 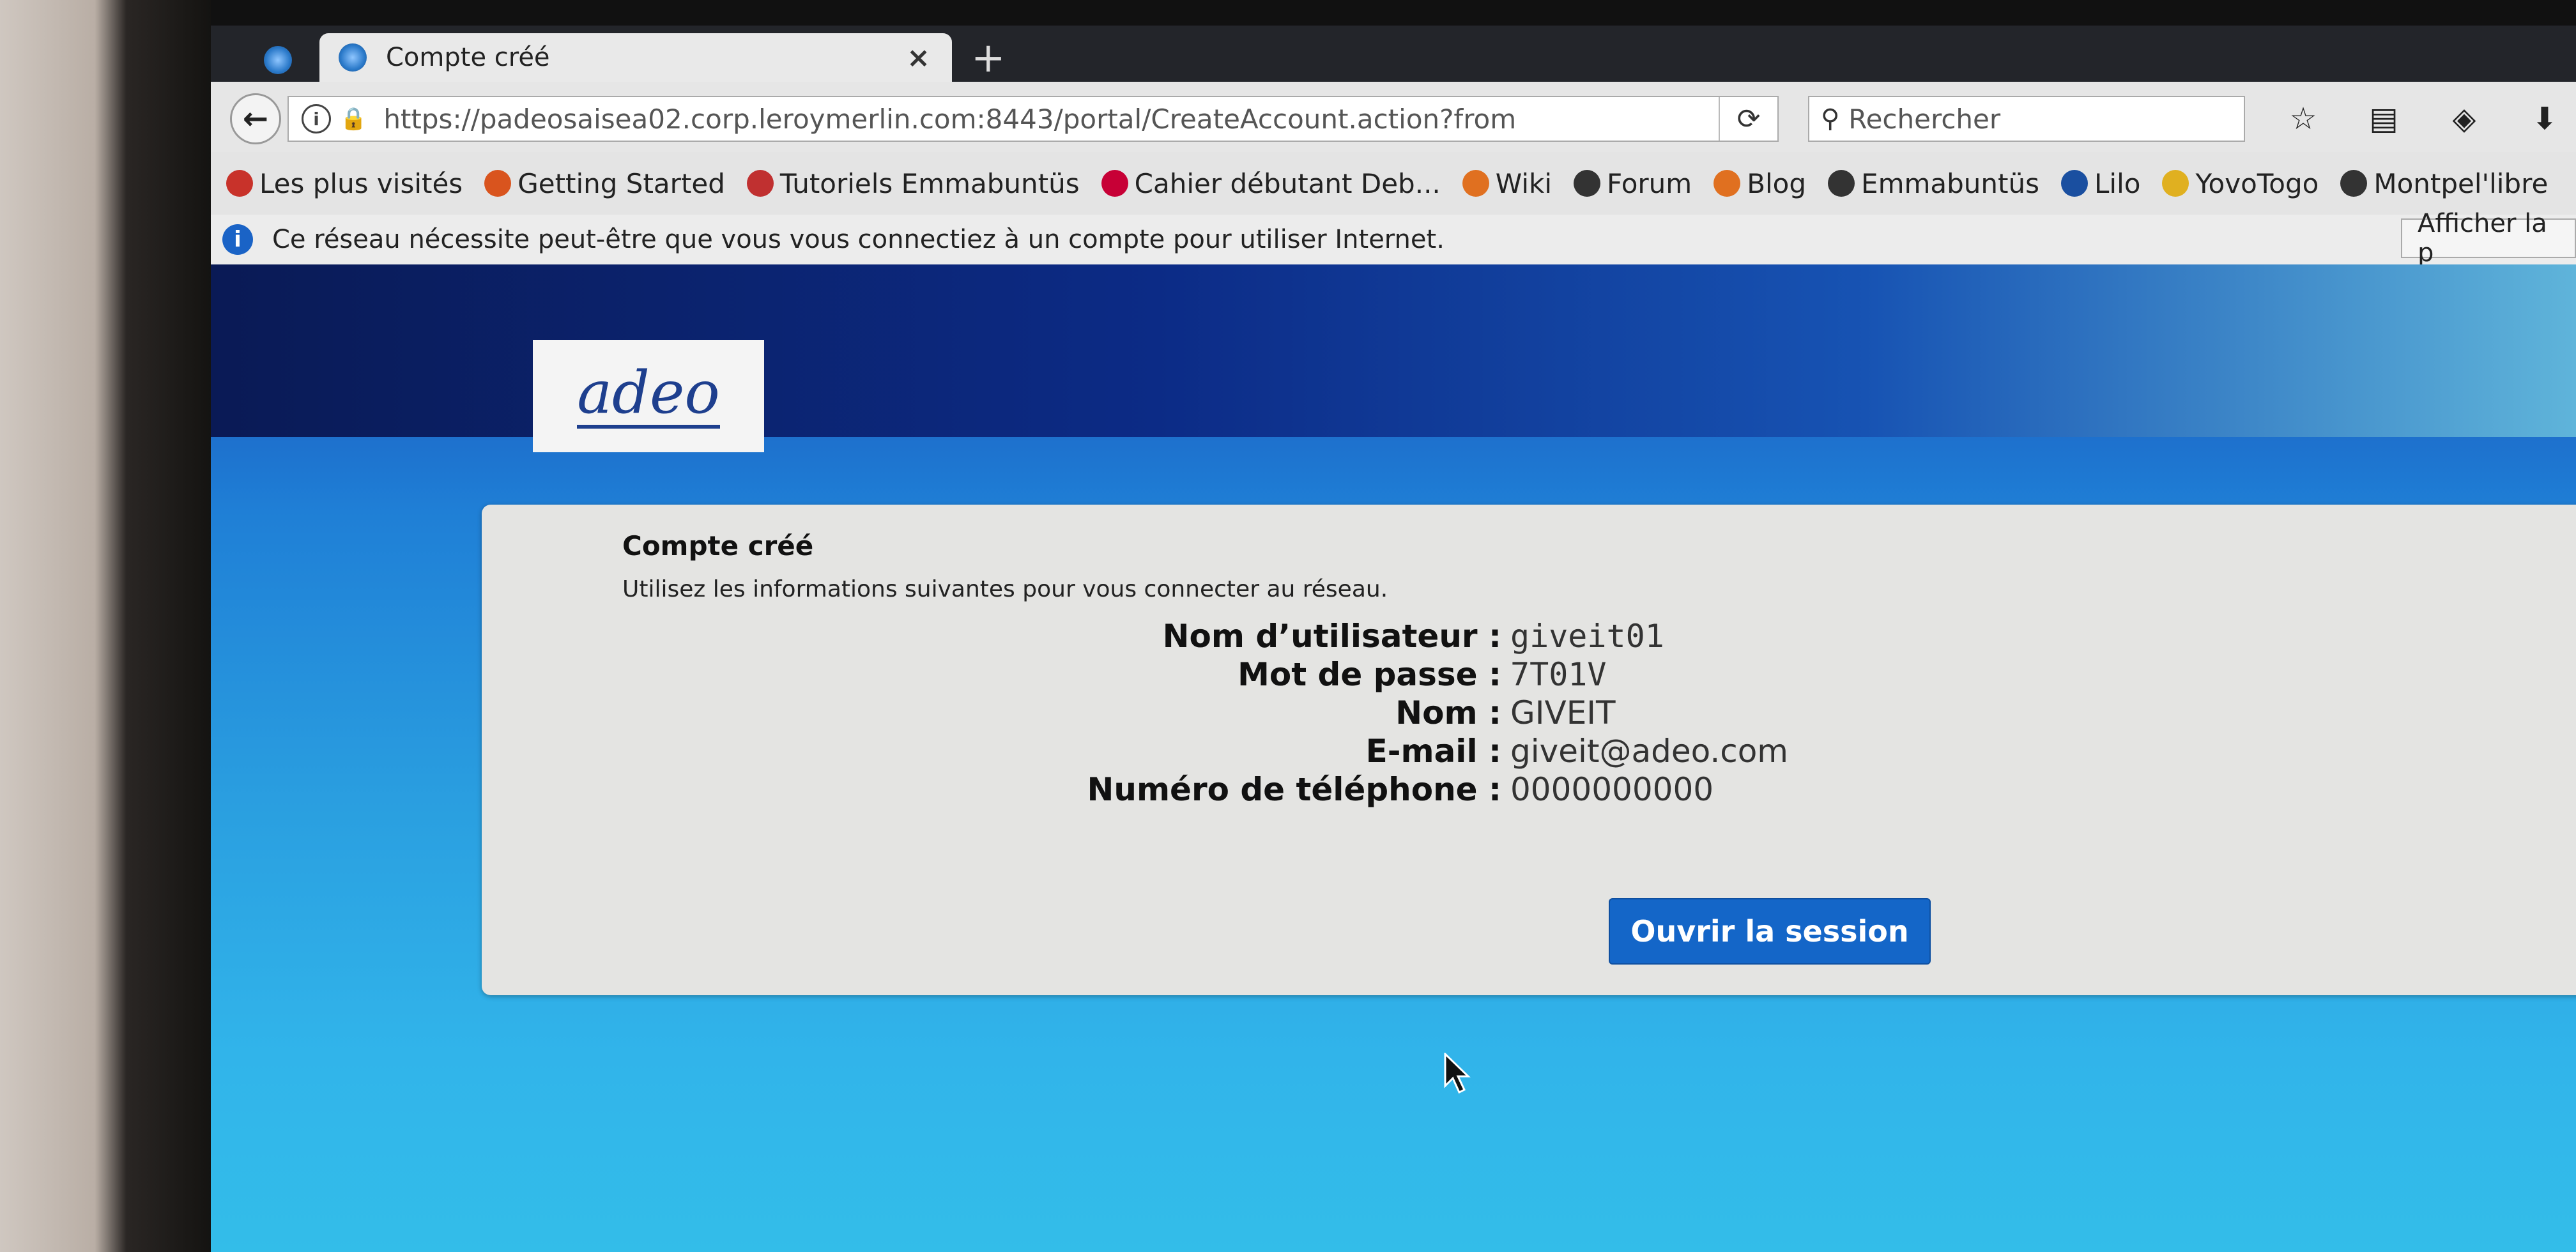 I want to click on bookmark-item: Getting Started, so click(x=604, y=183).